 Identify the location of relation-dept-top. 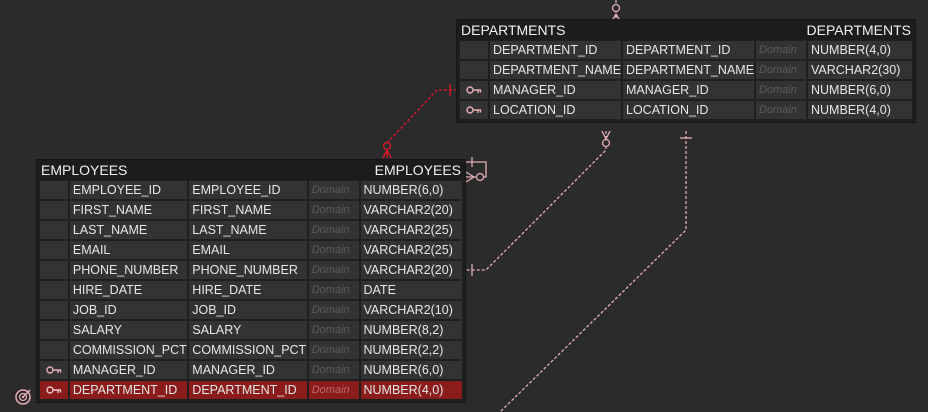
(616, 11).